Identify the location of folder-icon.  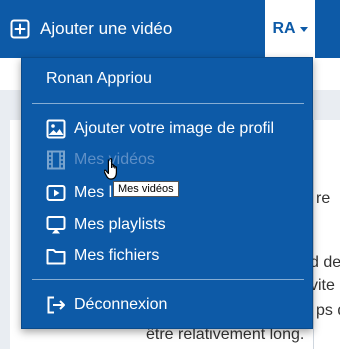
(56, 257).